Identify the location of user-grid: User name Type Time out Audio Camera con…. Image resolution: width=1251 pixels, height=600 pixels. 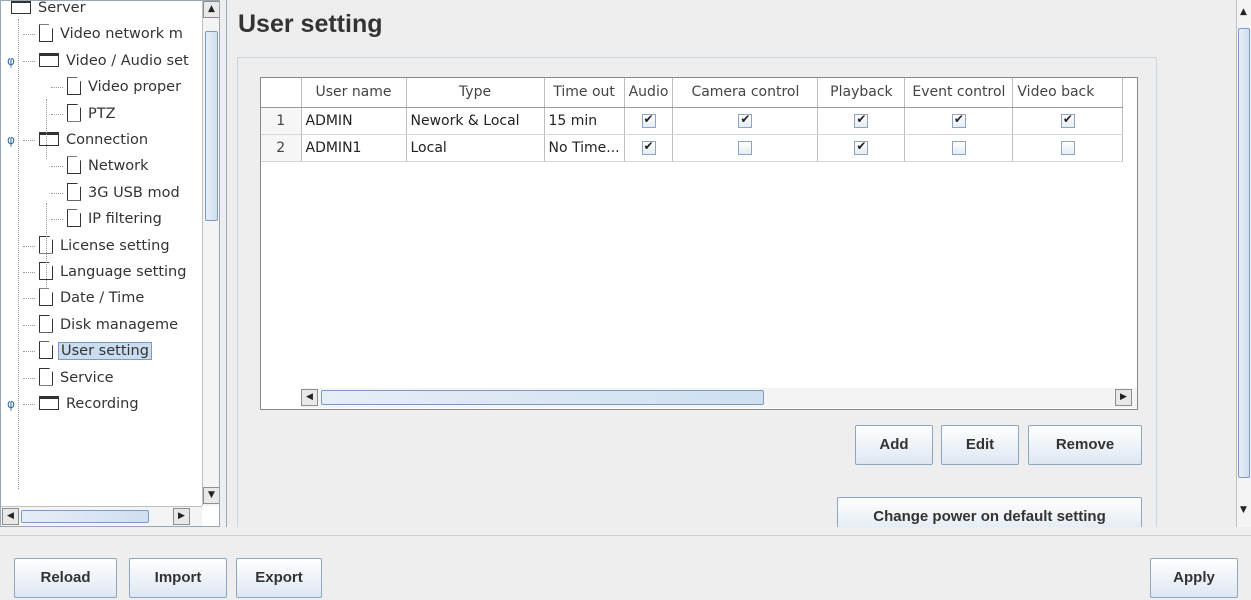
(692, 120).